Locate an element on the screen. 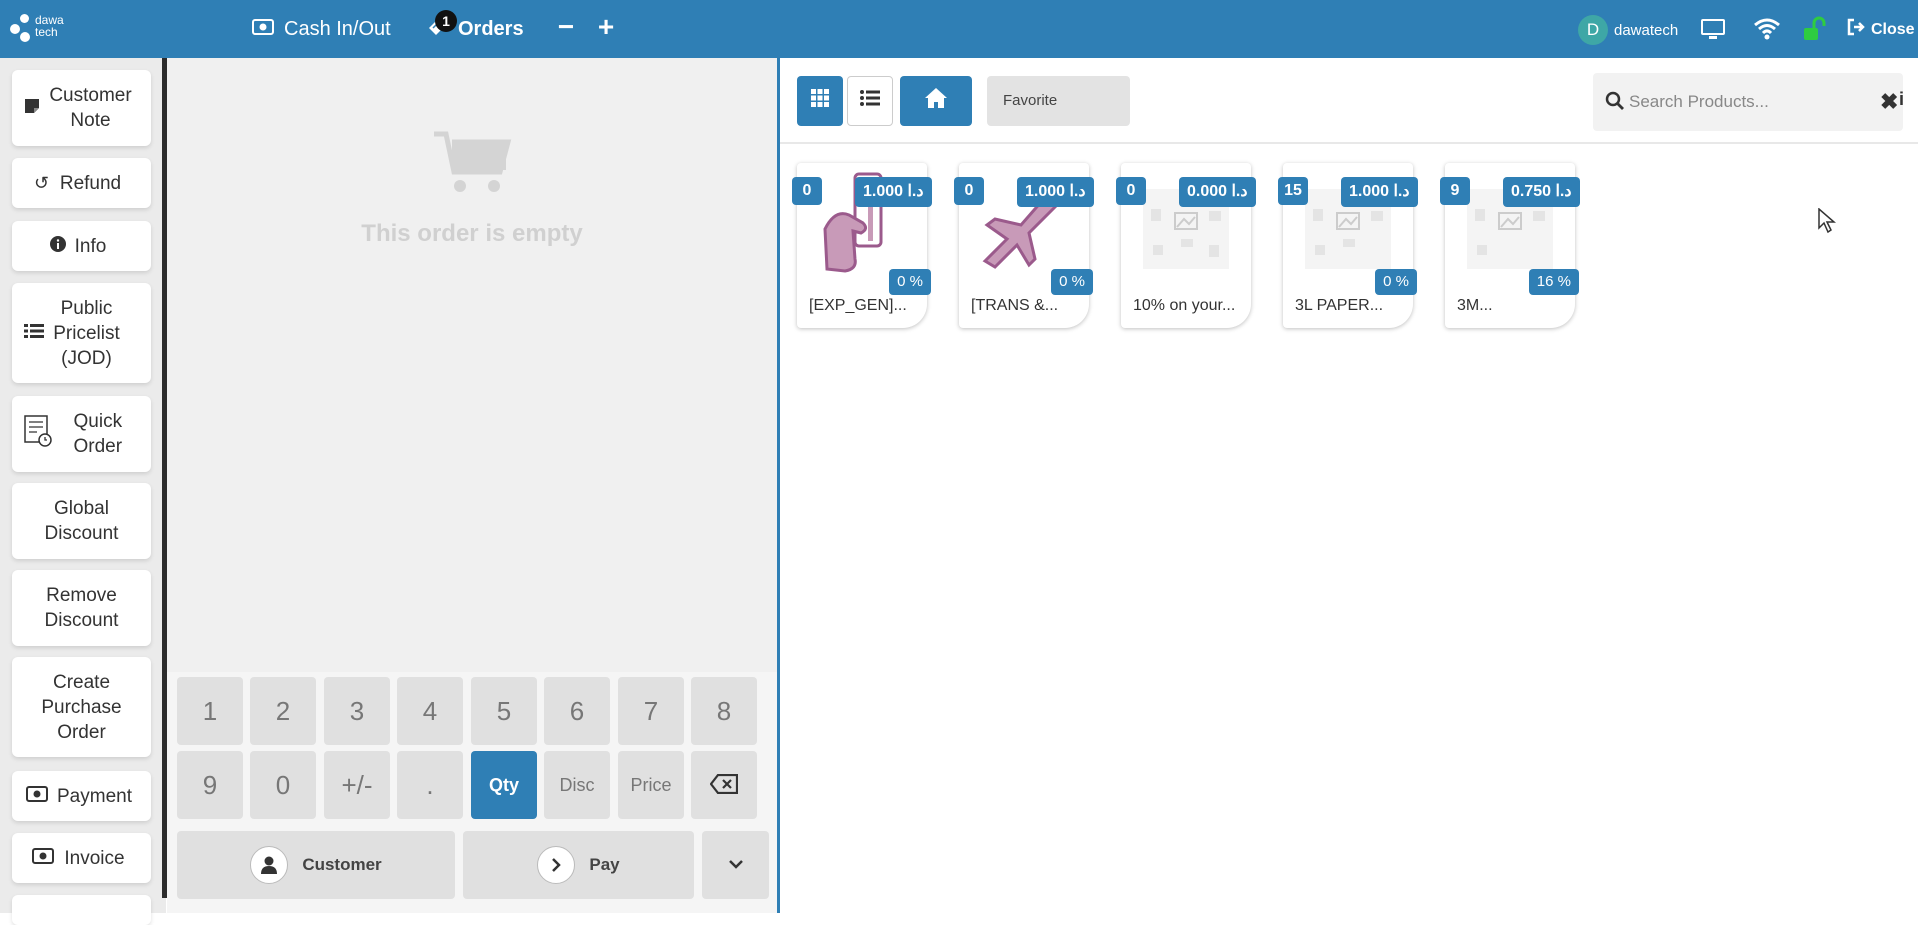  numpad-key-9: 9 is located at coordinates (210, 785).